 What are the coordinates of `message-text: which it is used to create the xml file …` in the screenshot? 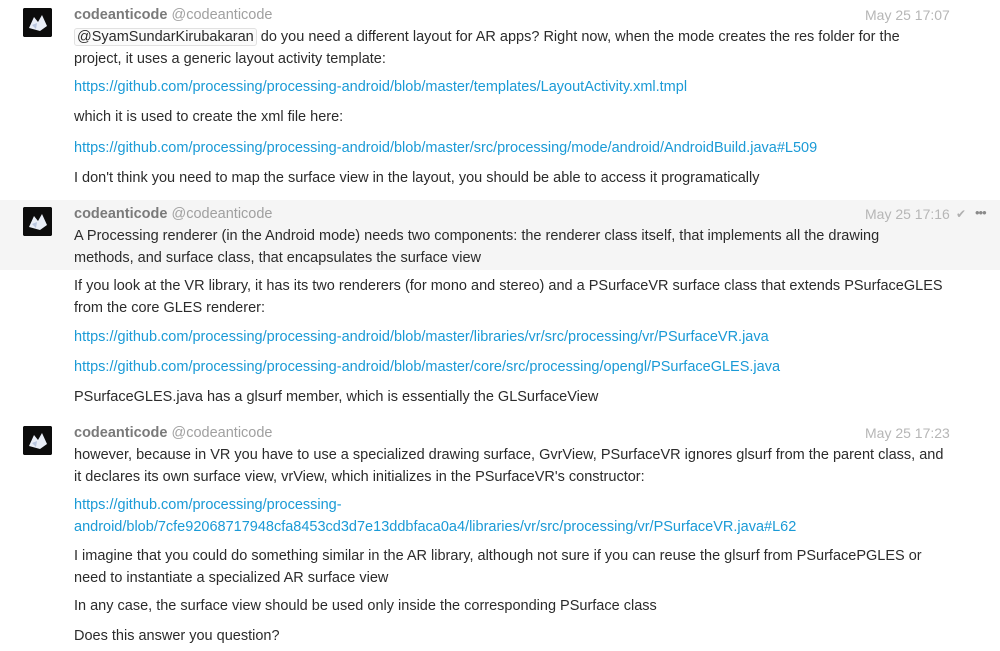 It's located at (209, 117).